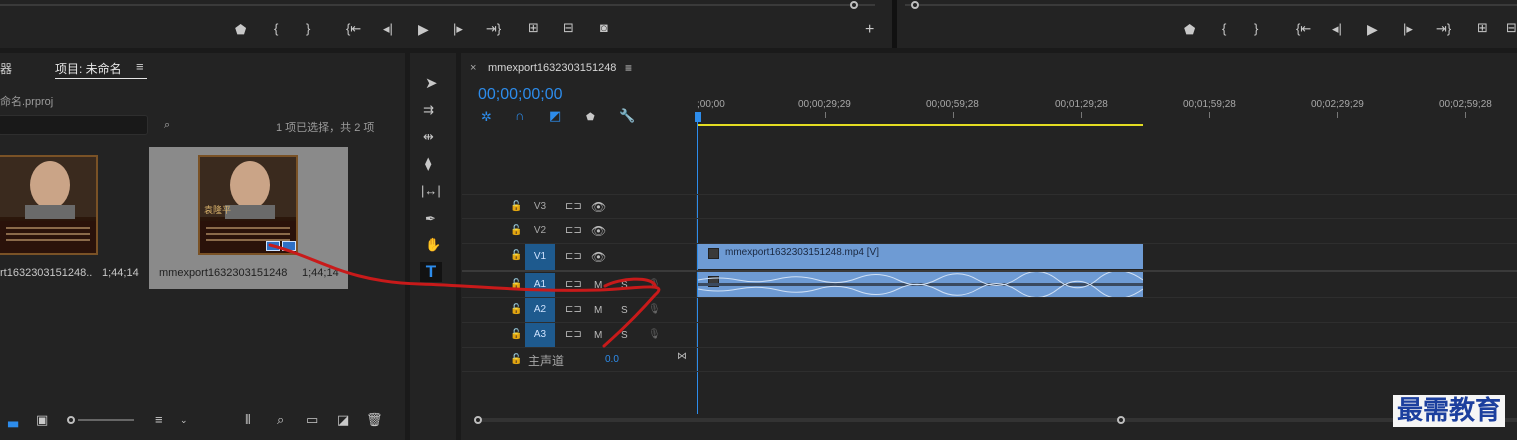  Describe the element at coordinates (573, 230) in the screenshot. I see `sync-lock-v2-icon: ⊏⊐` at that location.